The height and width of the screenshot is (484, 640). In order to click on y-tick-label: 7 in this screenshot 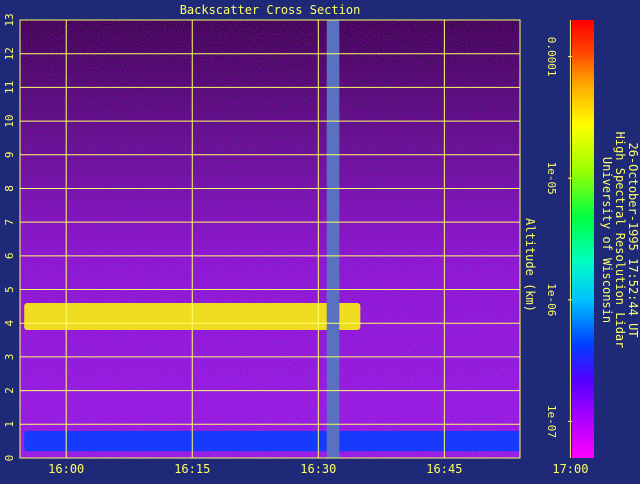, I will do `click(9, 222)`.